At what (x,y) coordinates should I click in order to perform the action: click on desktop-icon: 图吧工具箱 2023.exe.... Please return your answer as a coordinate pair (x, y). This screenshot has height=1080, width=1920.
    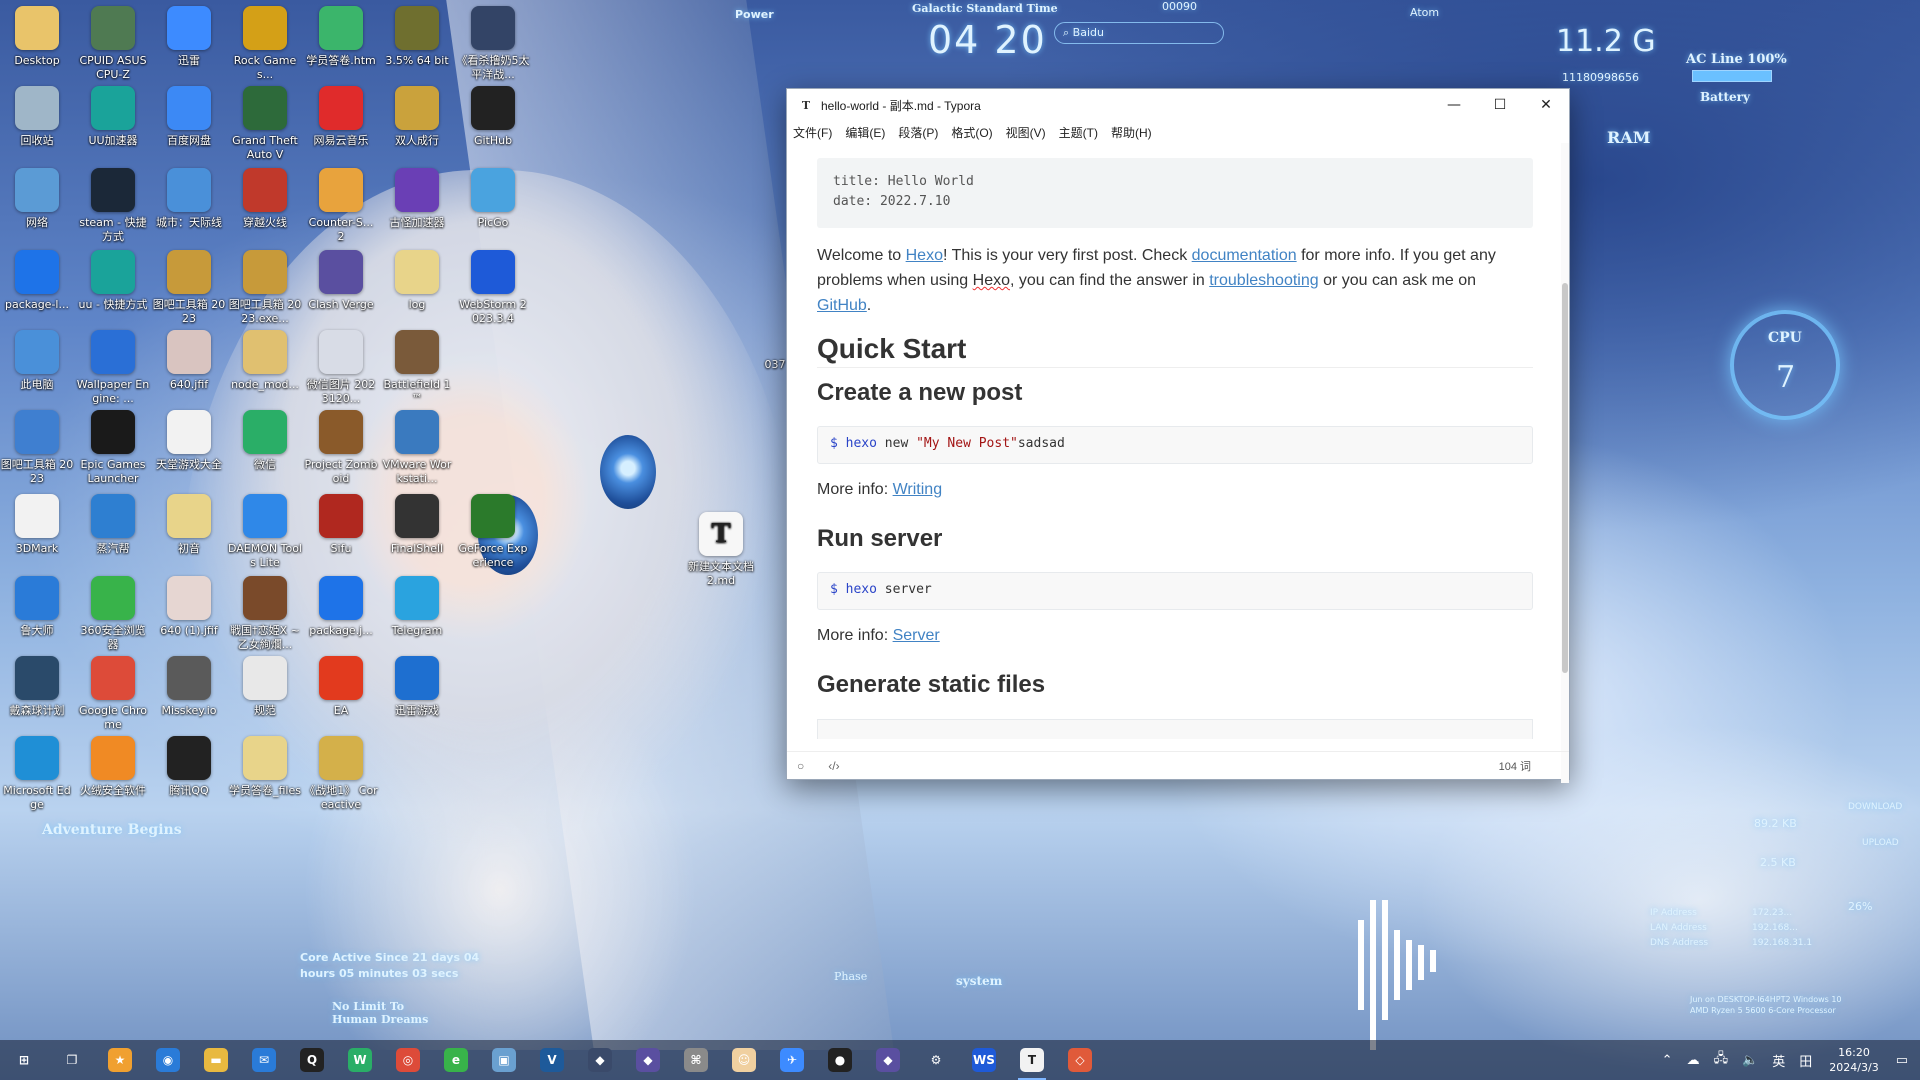
    Looking at the image, I should click on (265, 288).